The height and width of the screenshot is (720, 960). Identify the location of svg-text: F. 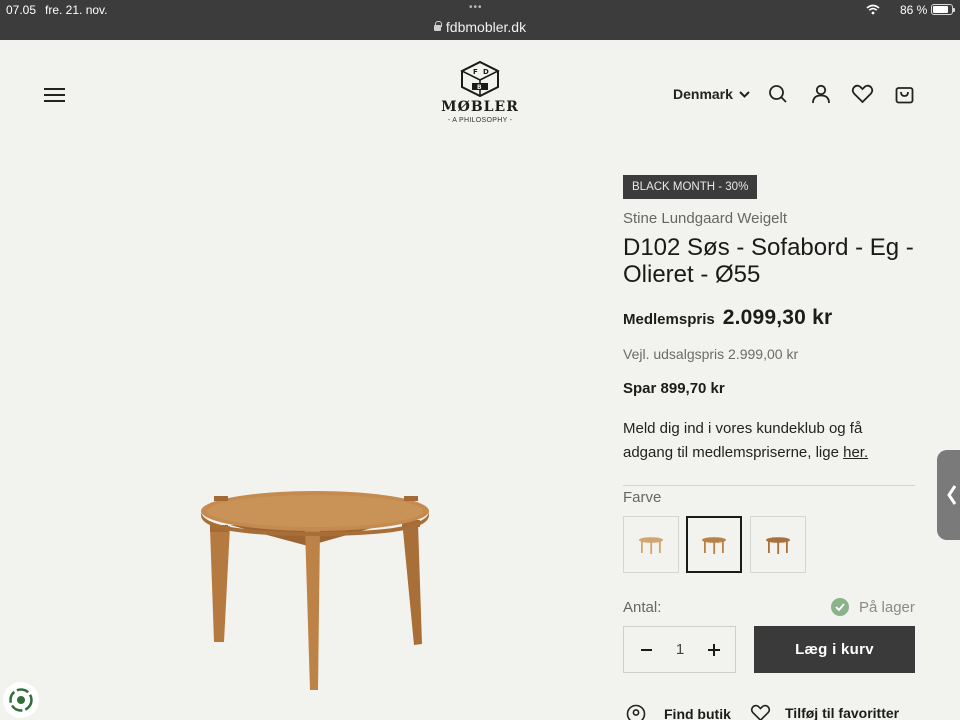
(475, 72).